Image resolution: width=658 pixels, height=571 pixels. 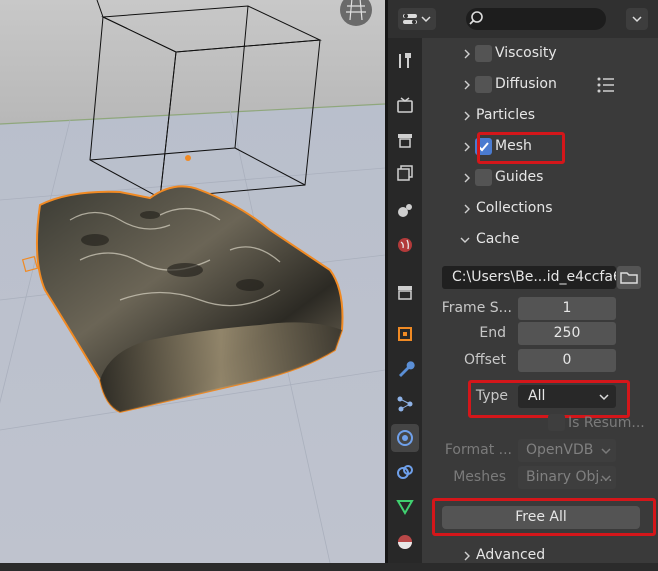 I want to click on subpanel-viscosity: Viscosity, so click(x=540, y=54).